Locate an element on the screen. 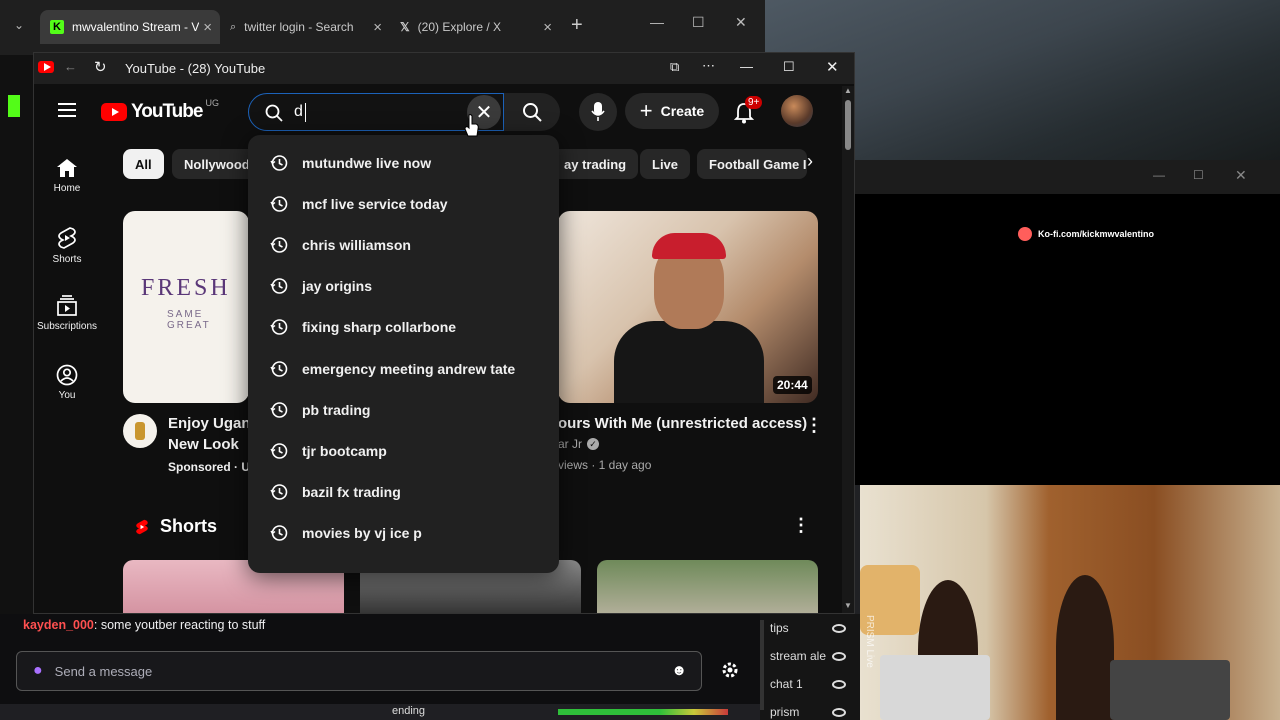  notification-badge: 9+ is located at coordinates (754, 102).